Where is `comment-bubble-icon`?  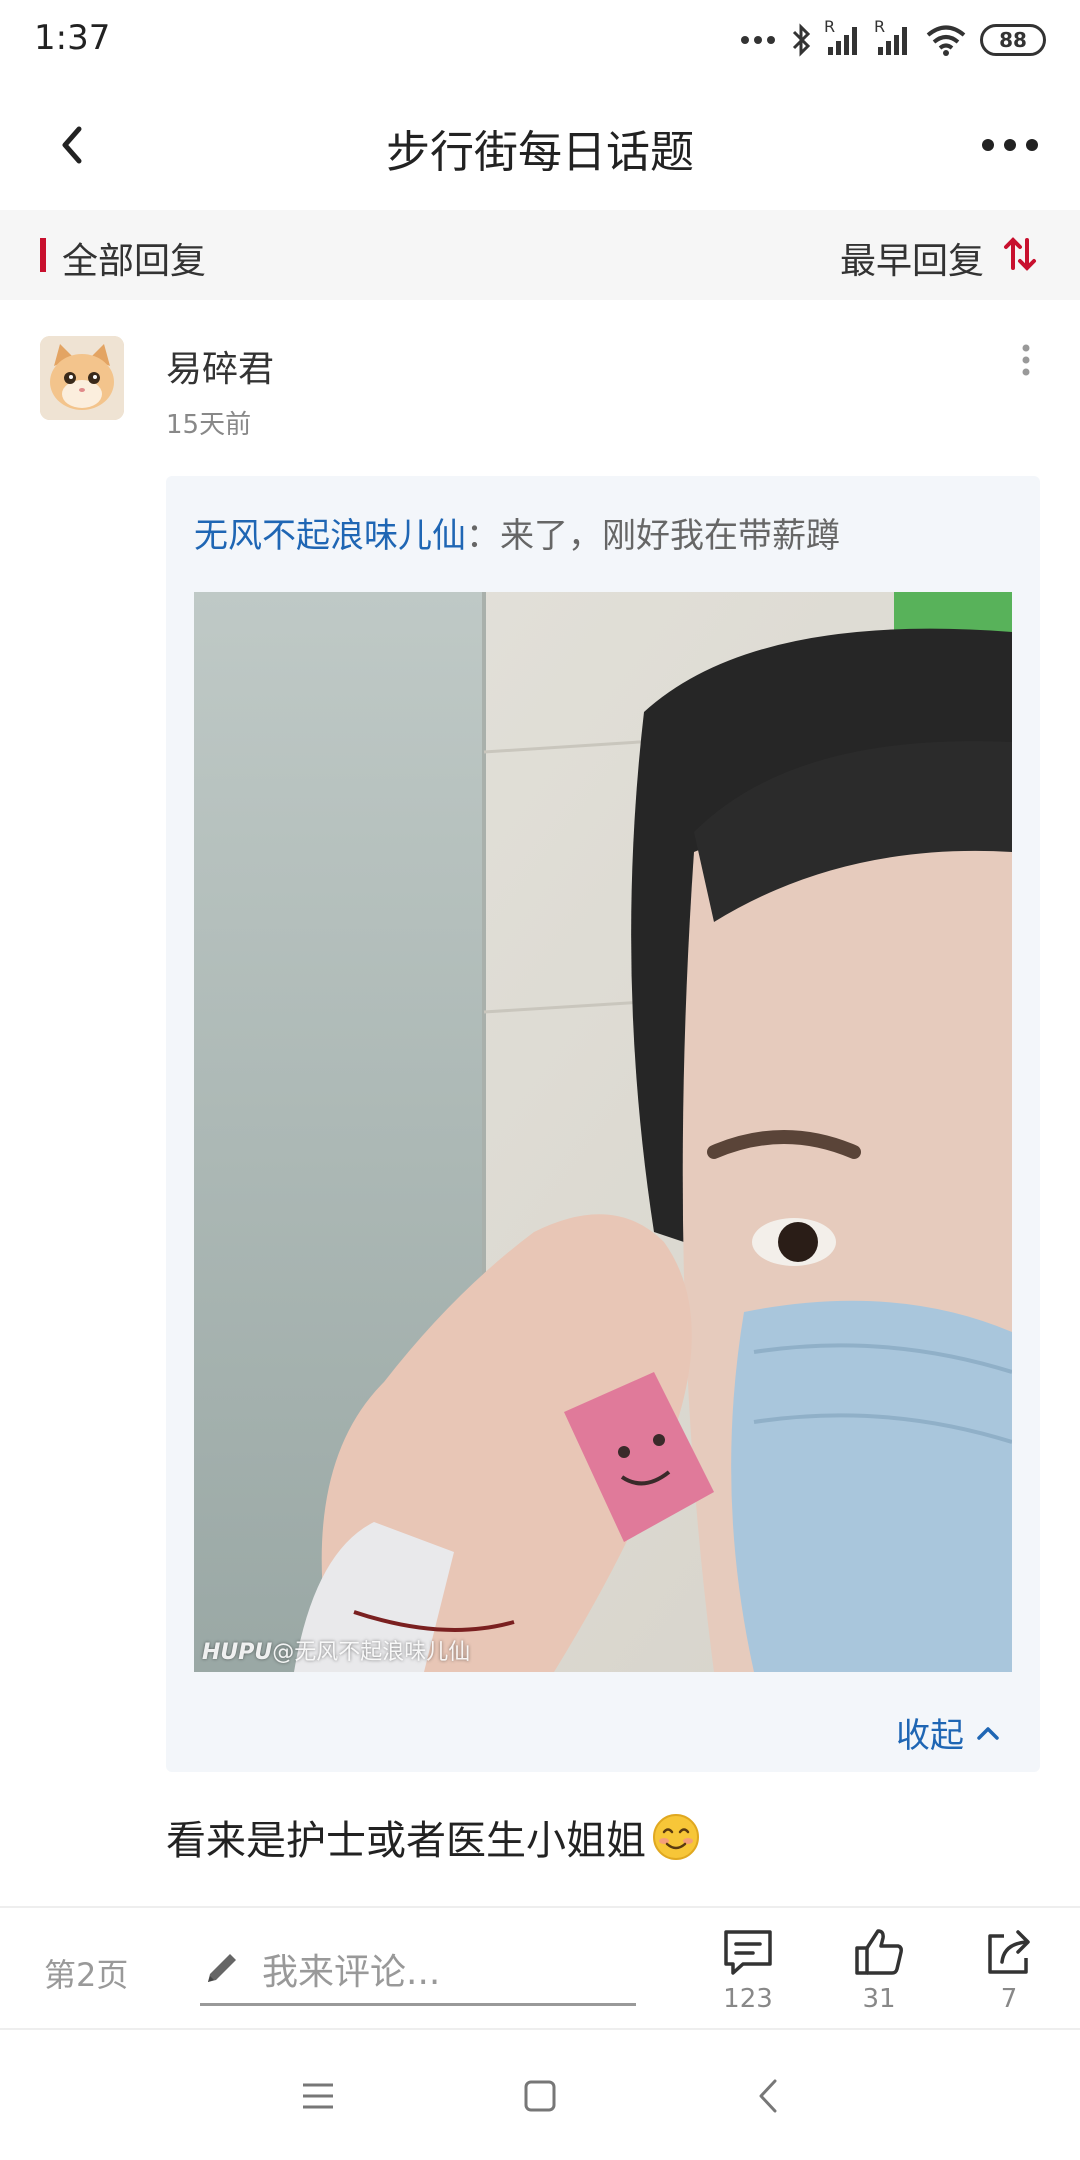
comment-bubble-icon is located at coordinates (748, 1952).